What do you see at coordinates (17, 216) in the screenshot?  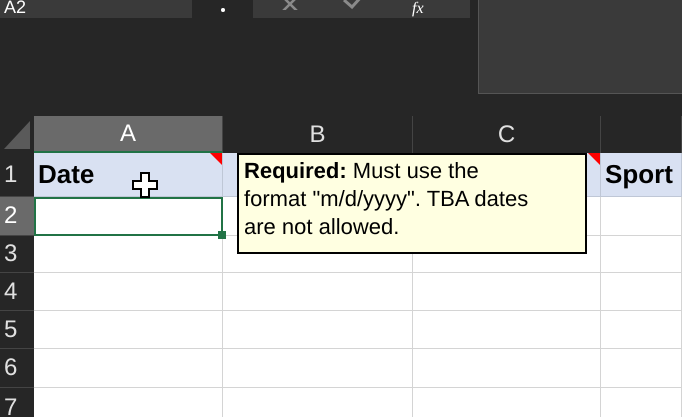 I see `row-header: 2` at bounding box center [17, 216].